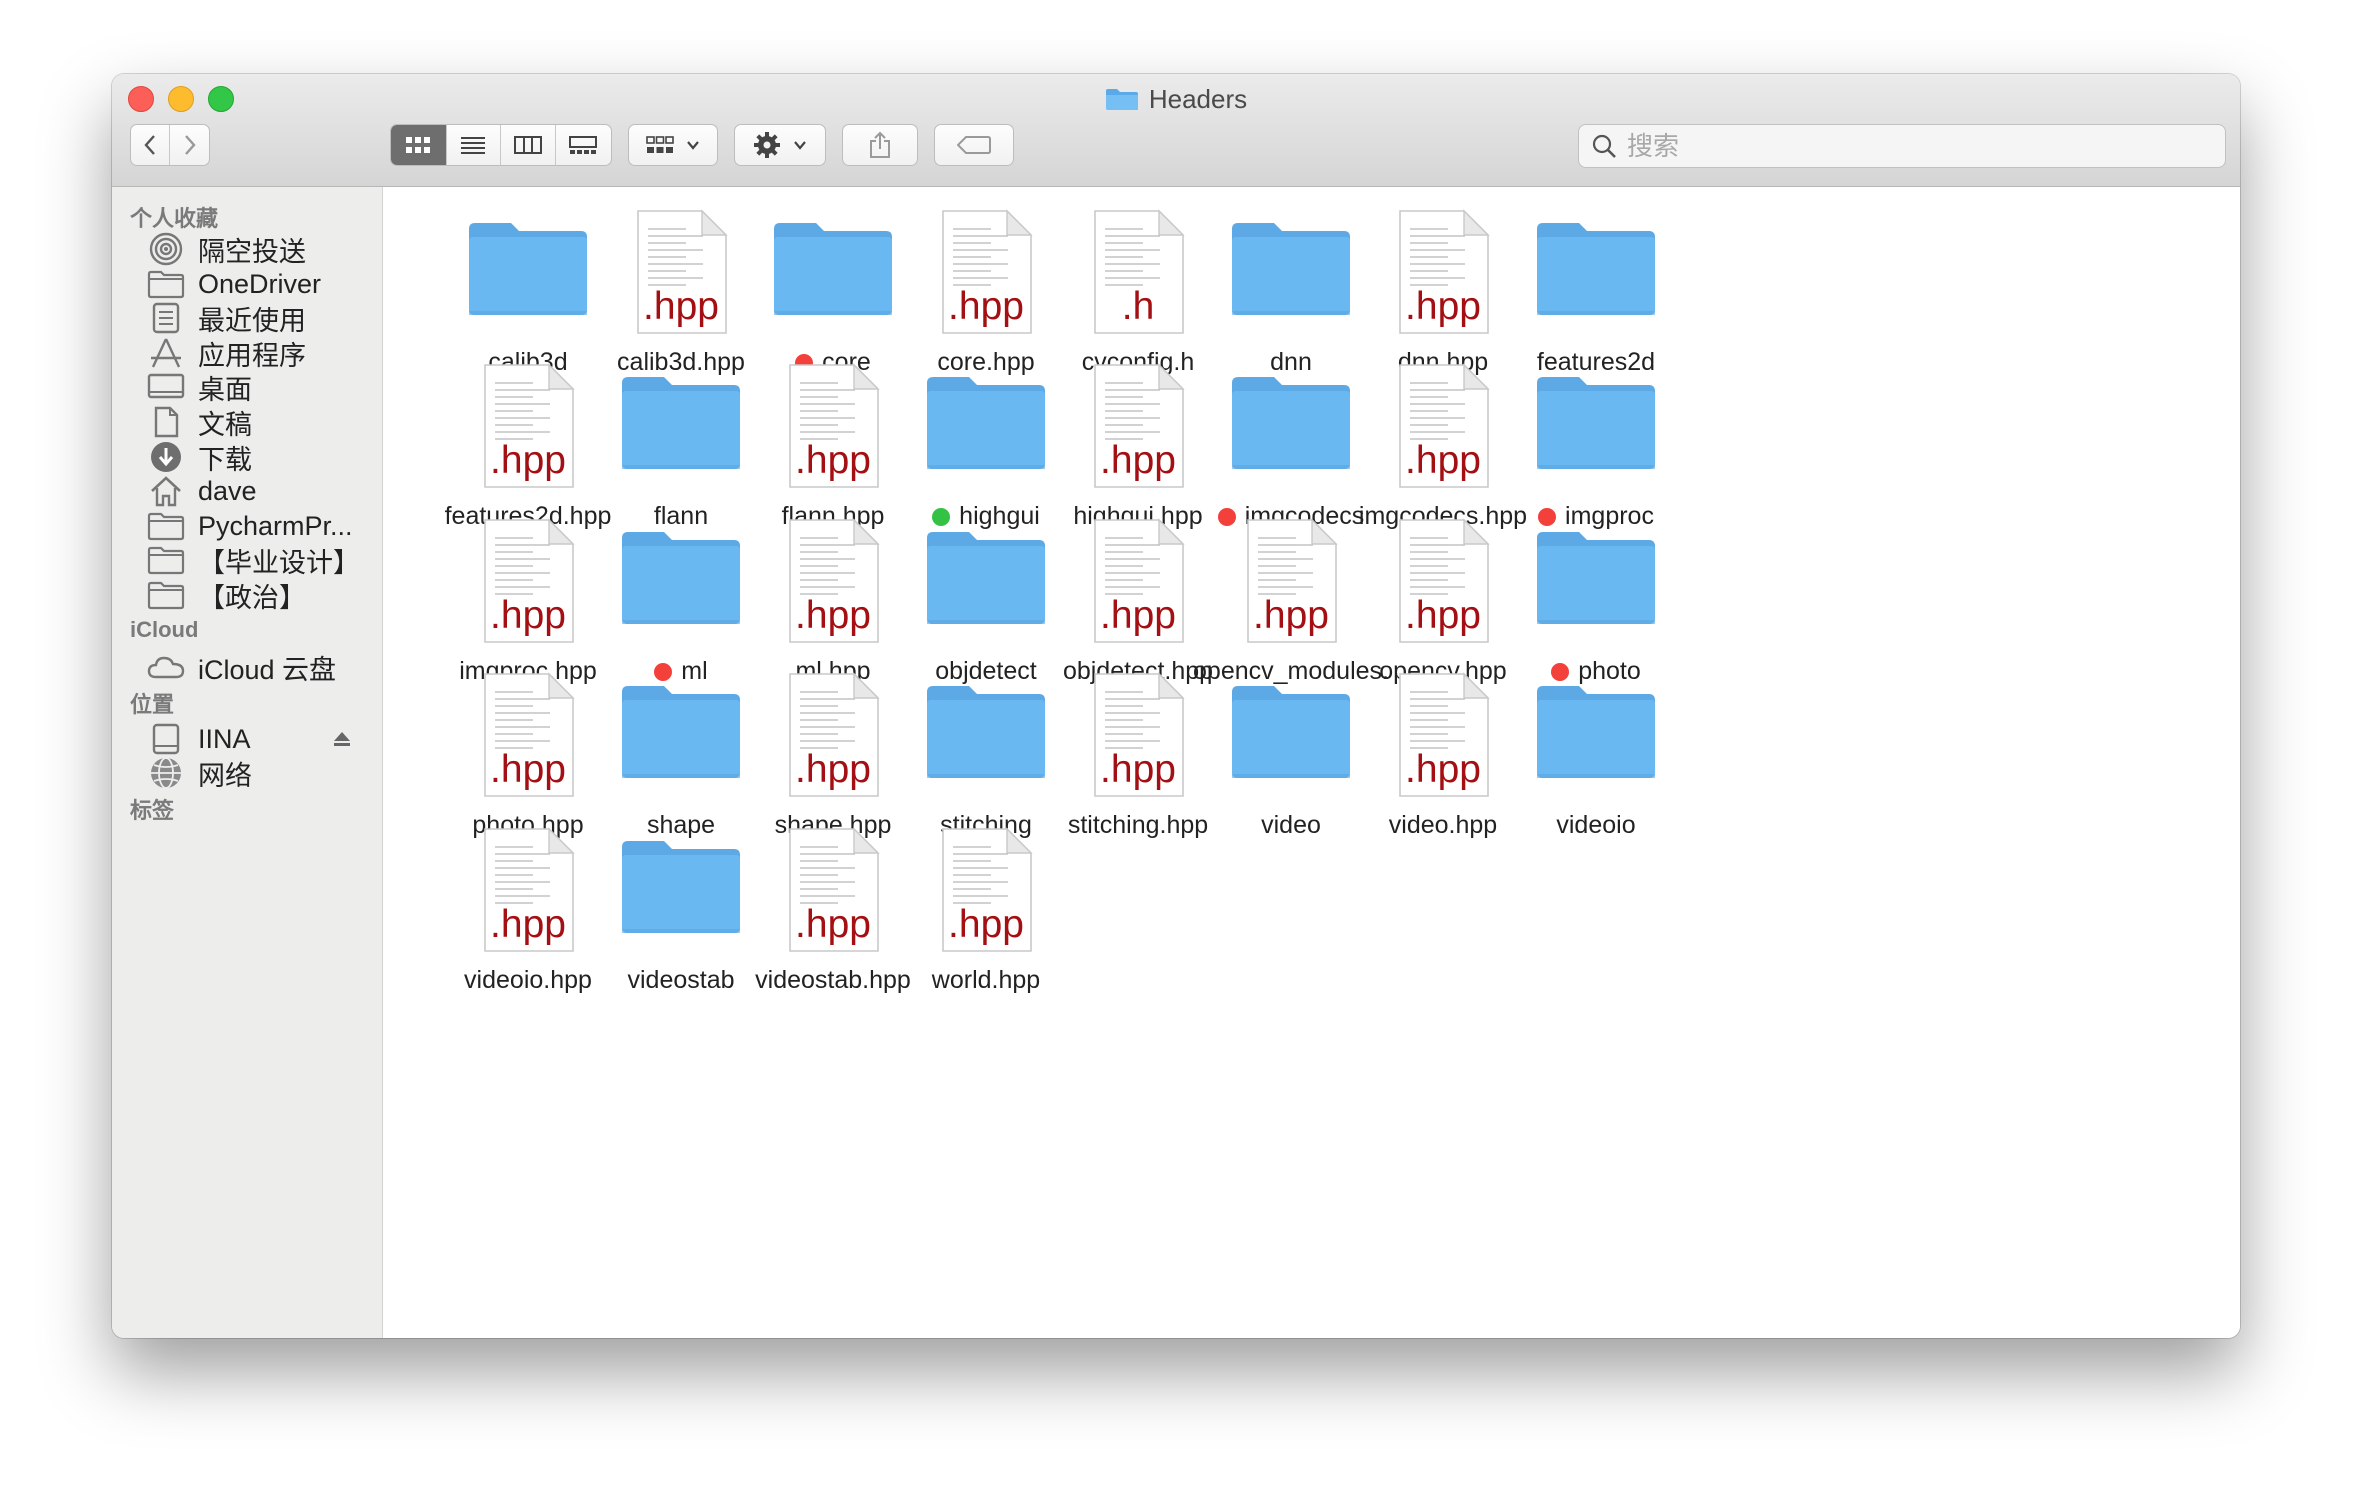 The height and width of the screenshot is (1488, 2354). I want to click on recents-icon, so click(166, 318).